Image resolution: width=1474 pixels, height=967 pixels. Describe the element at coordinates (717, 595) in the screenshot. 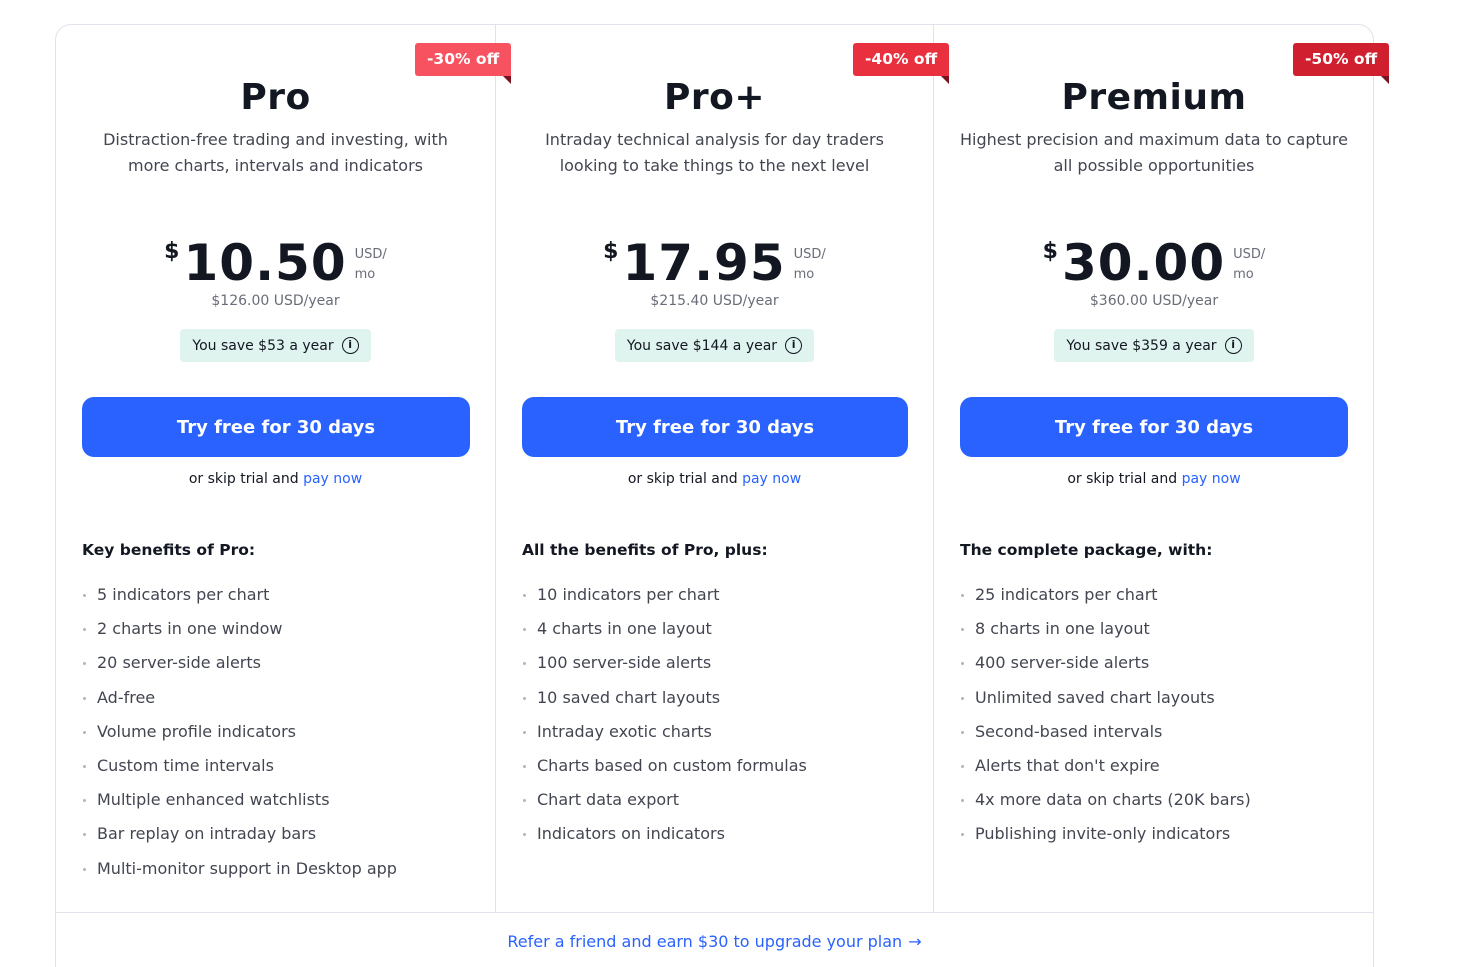

I see `benefit-item: 10 indicators per chart` at that location.